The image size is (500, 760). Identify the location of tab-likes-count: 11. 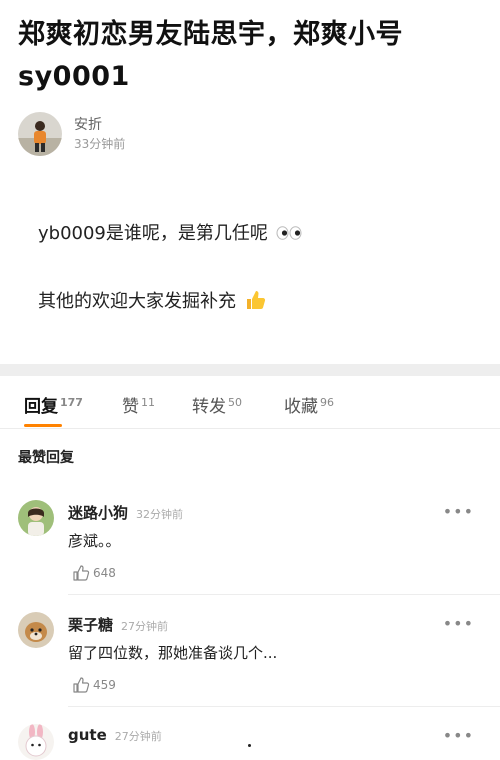
(148, 402).